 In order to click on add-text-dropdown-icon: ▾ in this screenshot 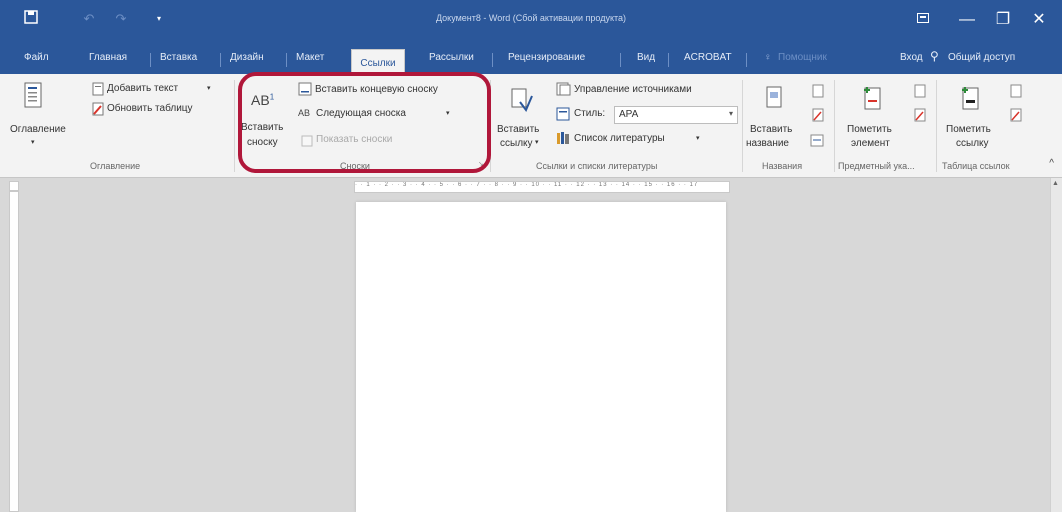, I will do `click(209, 88)`.